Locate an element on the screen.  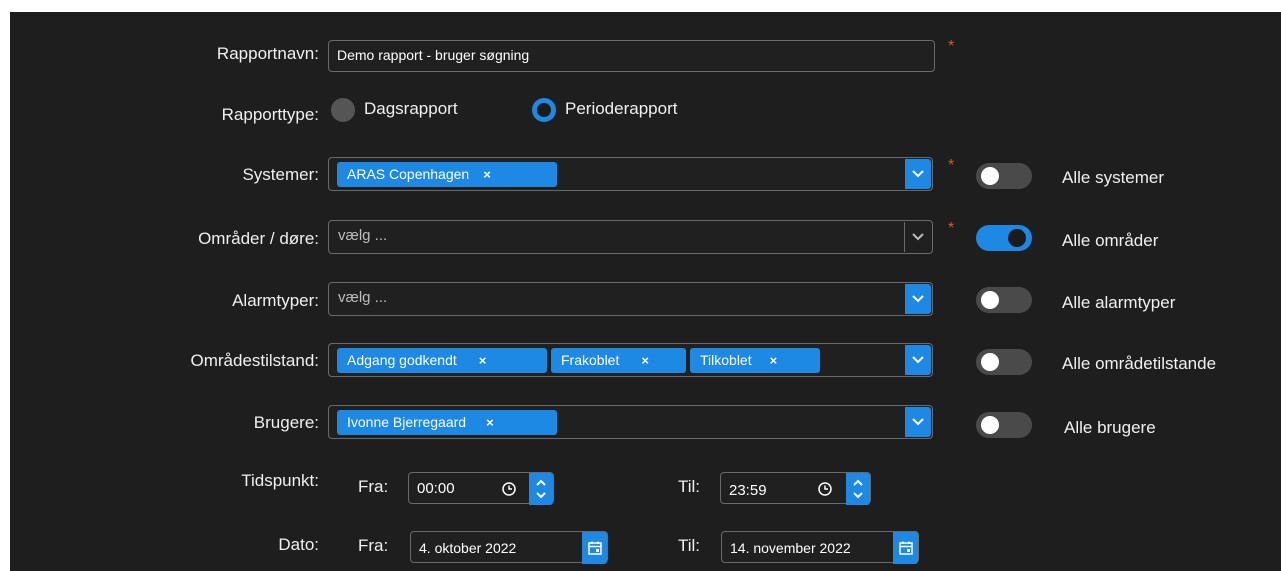
time-from-spinner is located at coordinates (541, 489).